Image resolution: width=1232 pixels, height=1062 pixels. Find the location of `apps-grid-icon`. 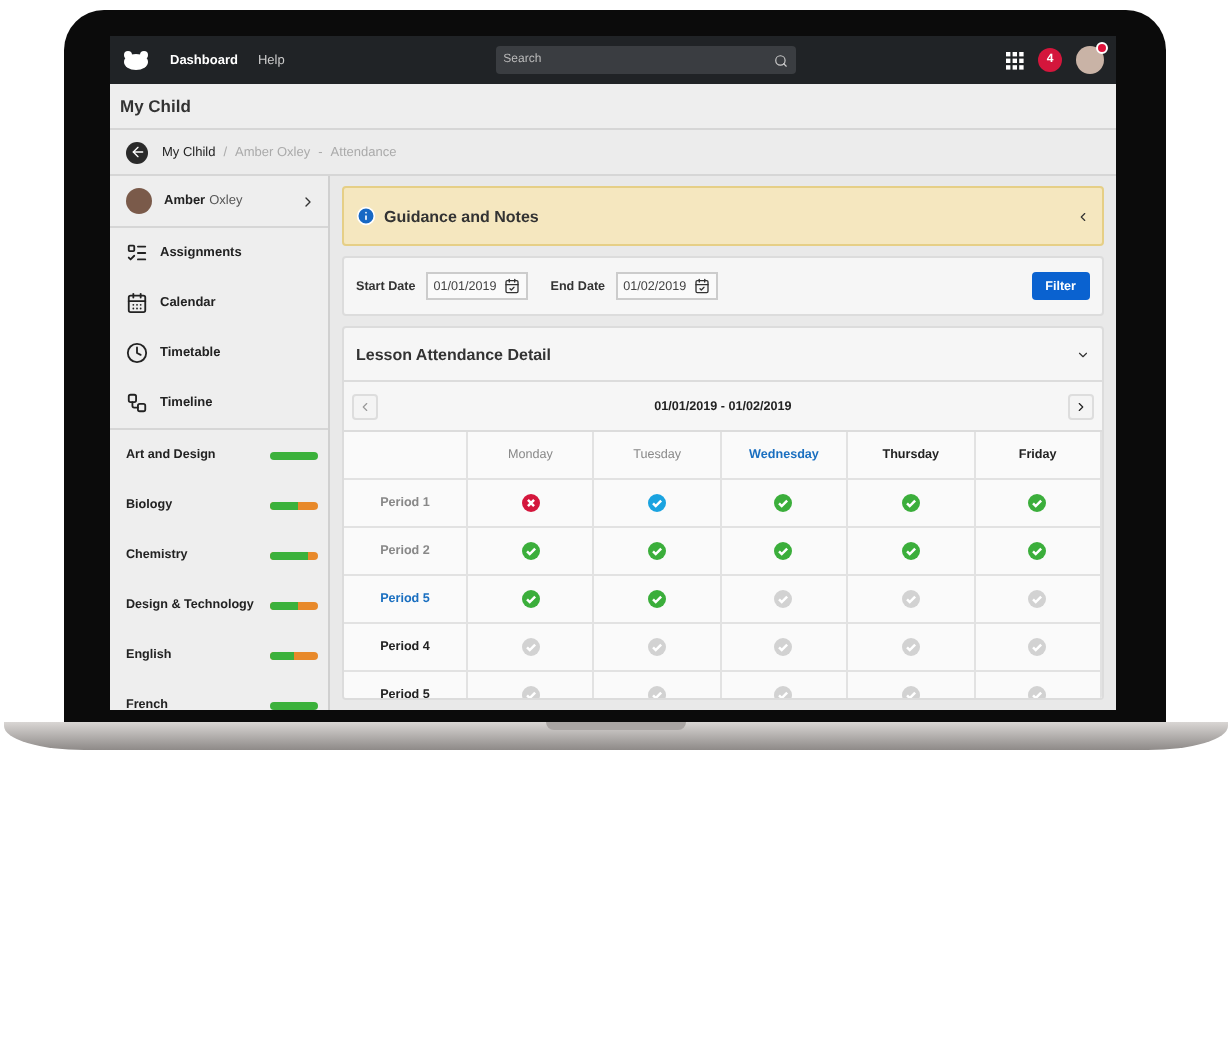

apps-grid-icon is located at coordinates (1014, 60).